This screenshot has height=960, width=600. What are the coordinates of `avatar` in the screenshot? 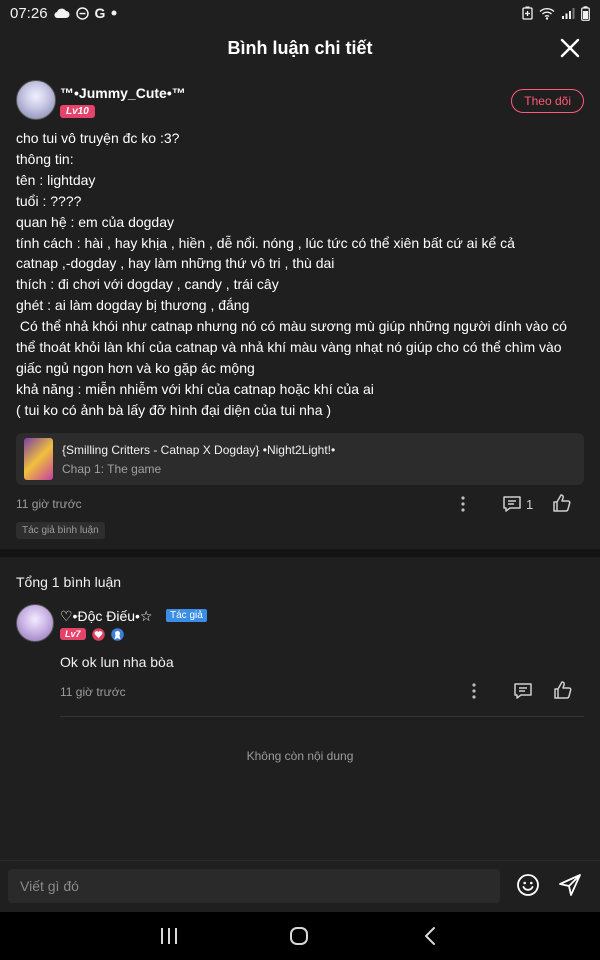 It's located at (36, 100).